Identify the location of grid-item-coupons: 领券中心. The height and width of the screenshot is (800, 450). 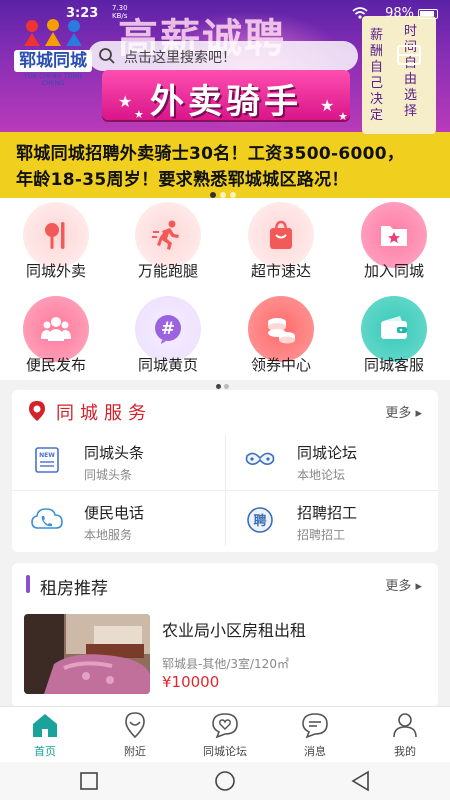
(281, 336).